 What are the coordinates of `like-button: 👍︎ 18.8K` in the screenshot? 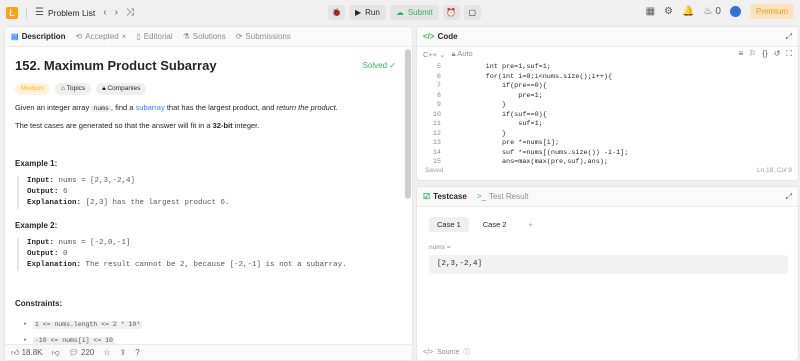 It's located at (27, 353).